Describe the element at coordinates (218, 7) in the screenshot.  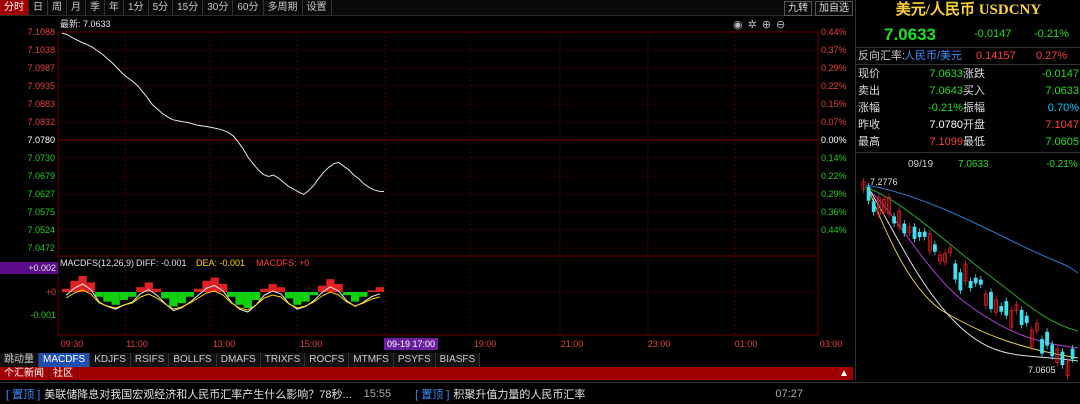
I see `tab-period-9: 30分` at that location.